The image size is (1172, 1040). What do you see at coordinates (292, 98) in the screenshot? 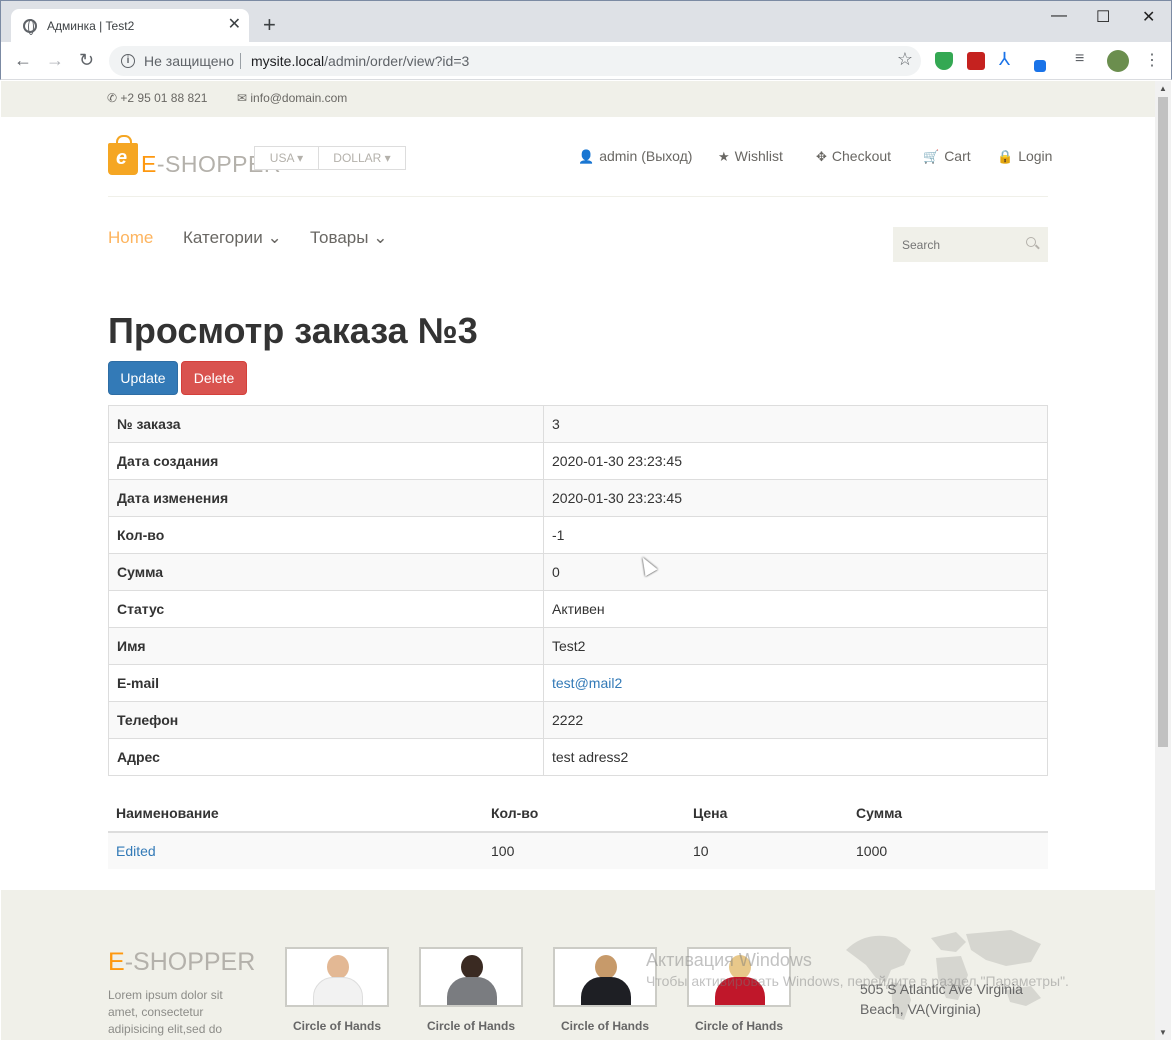
I see `email-contact: ✉ info@domain.com` at bounding box center [292, 98].